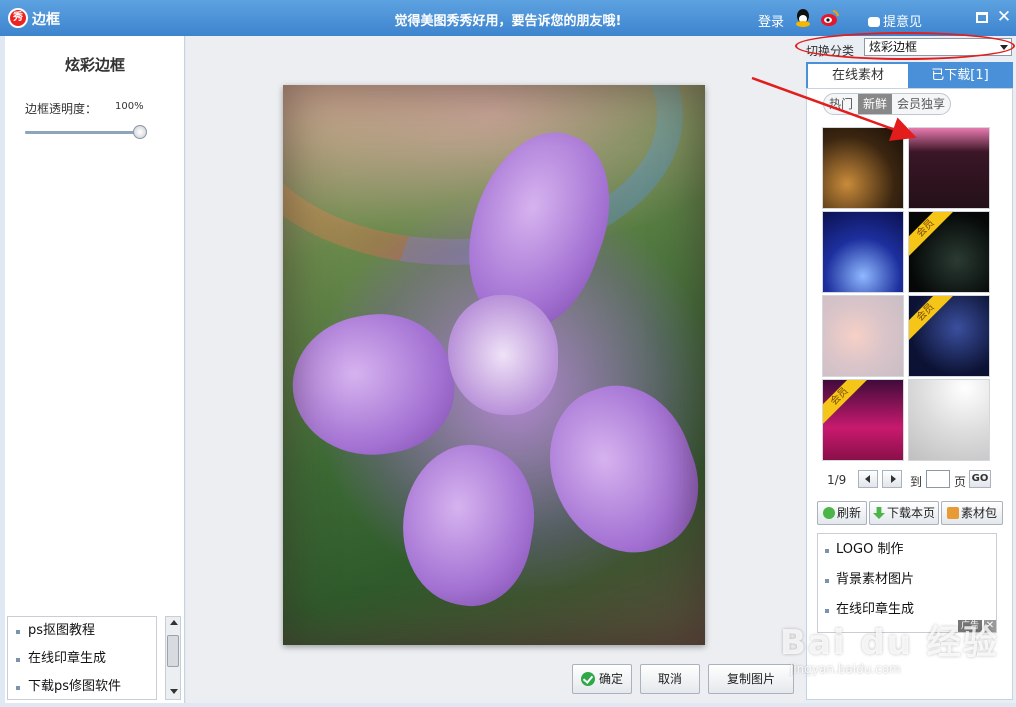  Describe the element at coordinates (173, 651) in the screenshot. I see `scroll-thumb` at that location.